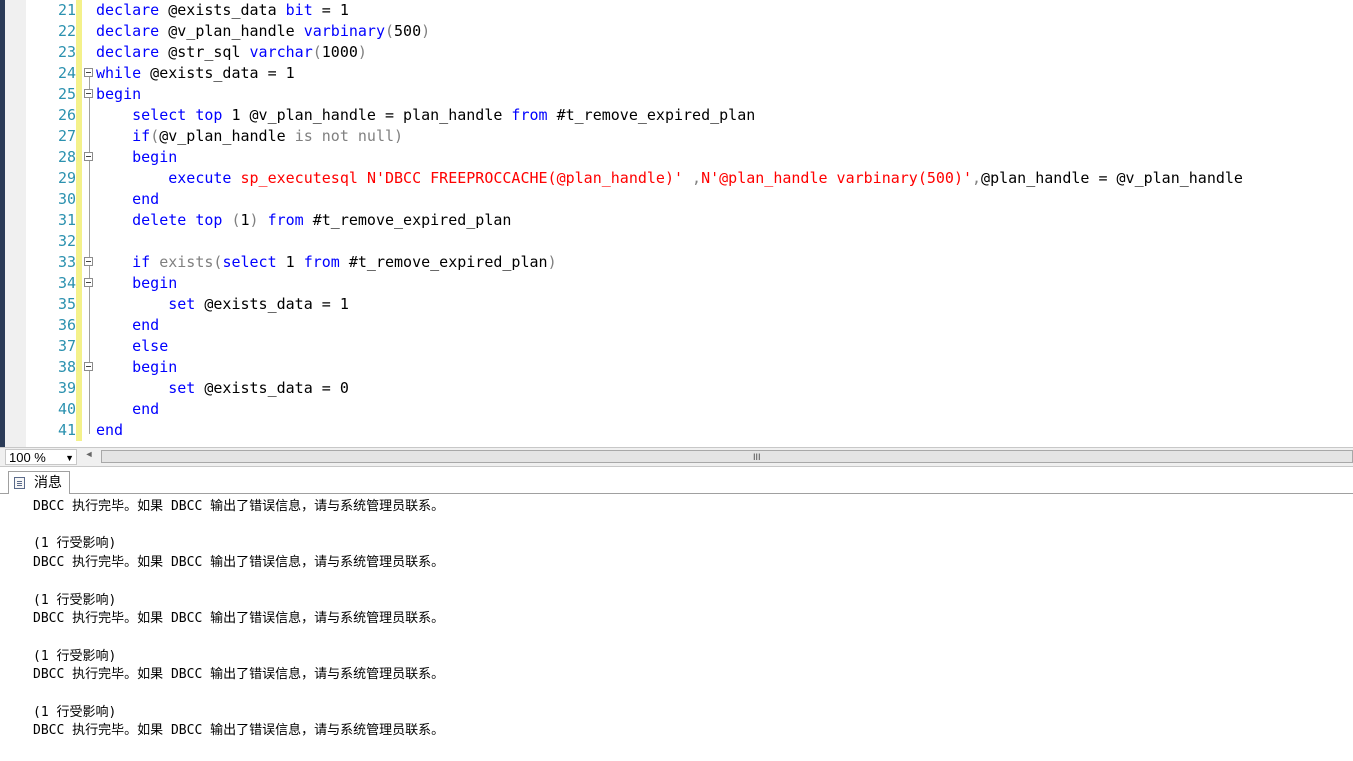 The width and height of the screenshot is (1353, 761). What do you see at coordinates (679, 325) in the screenshot?
I see `code-line: 36 end` at bounding box center [679, 325].